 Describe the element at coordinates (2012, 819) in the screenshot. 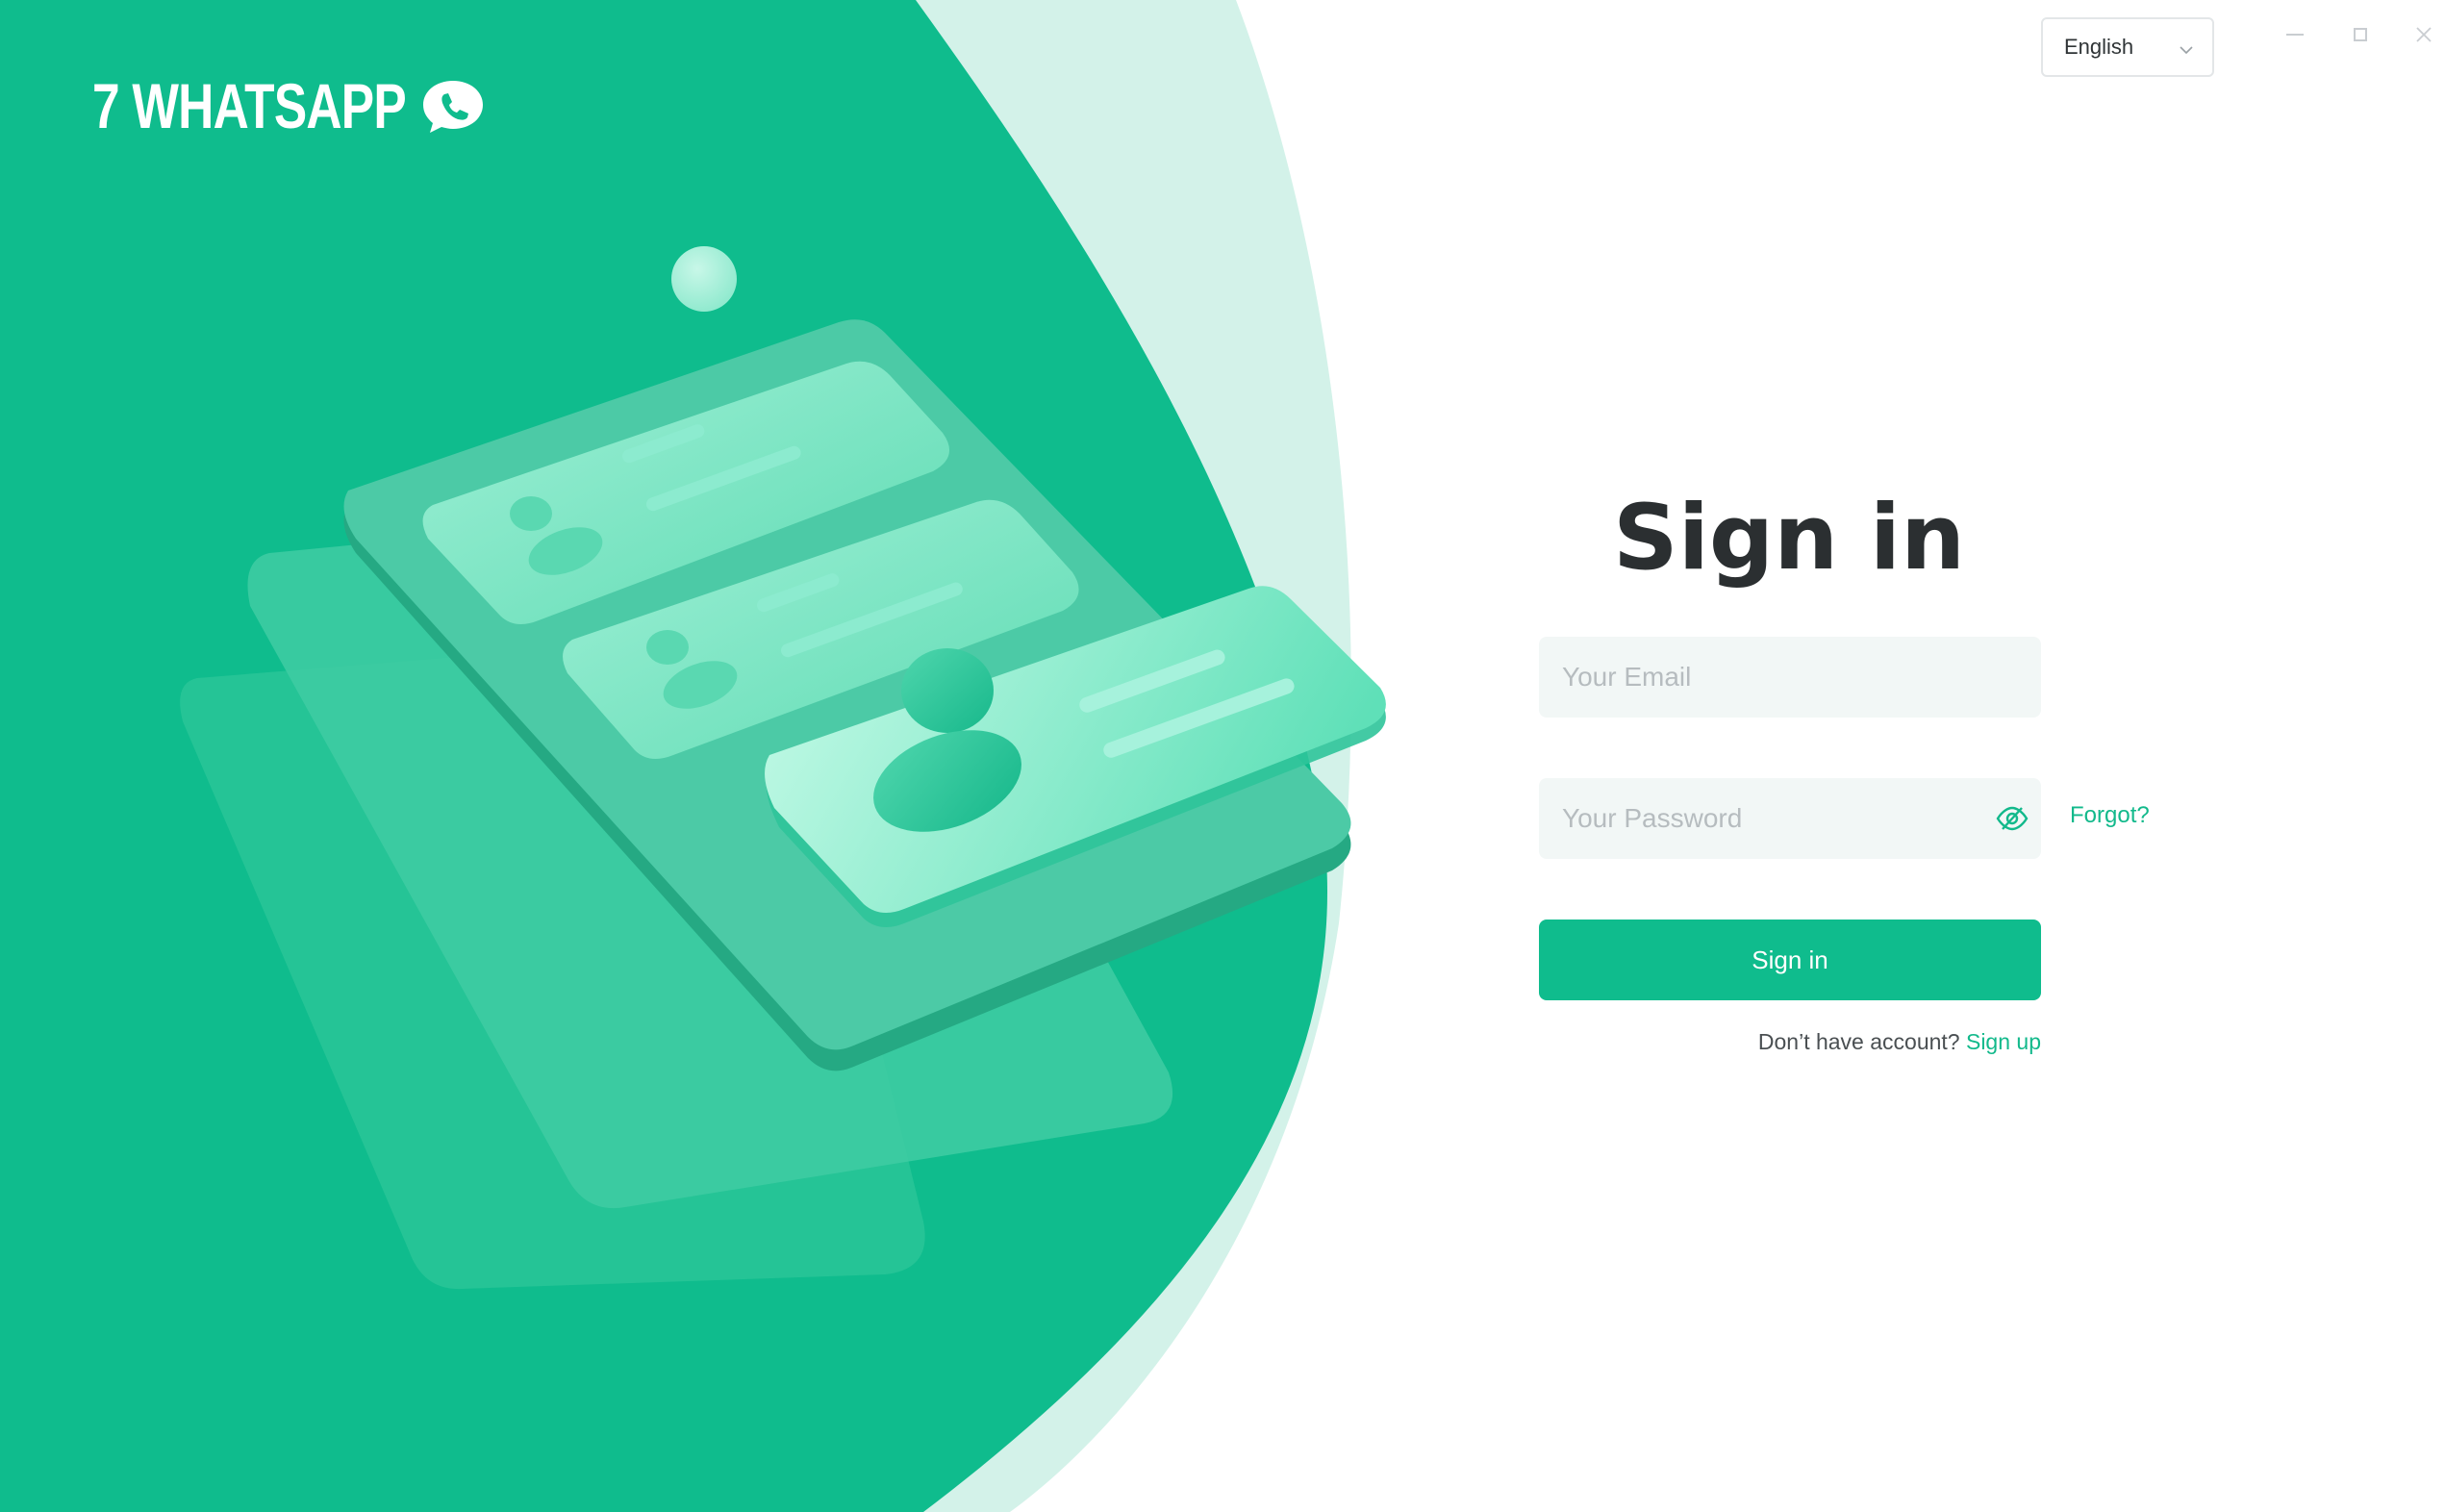

I see `eye-off-icon` at that location.